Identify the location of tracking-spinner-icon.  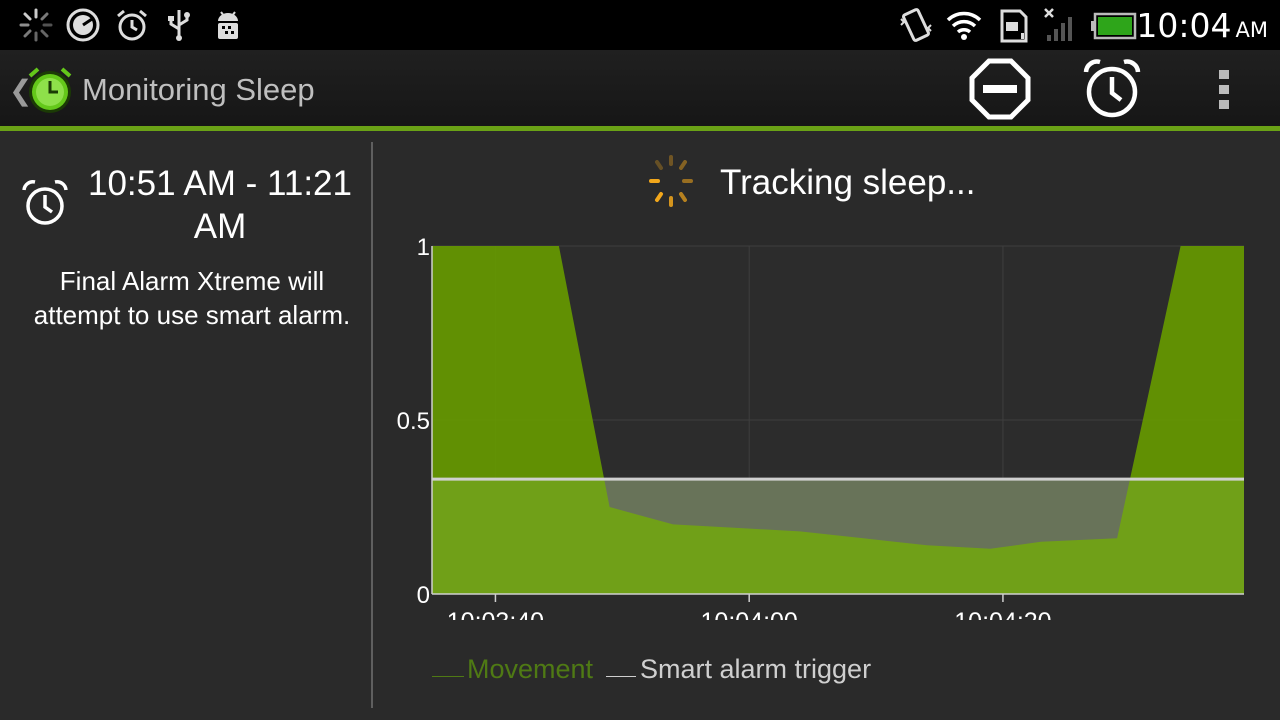
(671, 181).